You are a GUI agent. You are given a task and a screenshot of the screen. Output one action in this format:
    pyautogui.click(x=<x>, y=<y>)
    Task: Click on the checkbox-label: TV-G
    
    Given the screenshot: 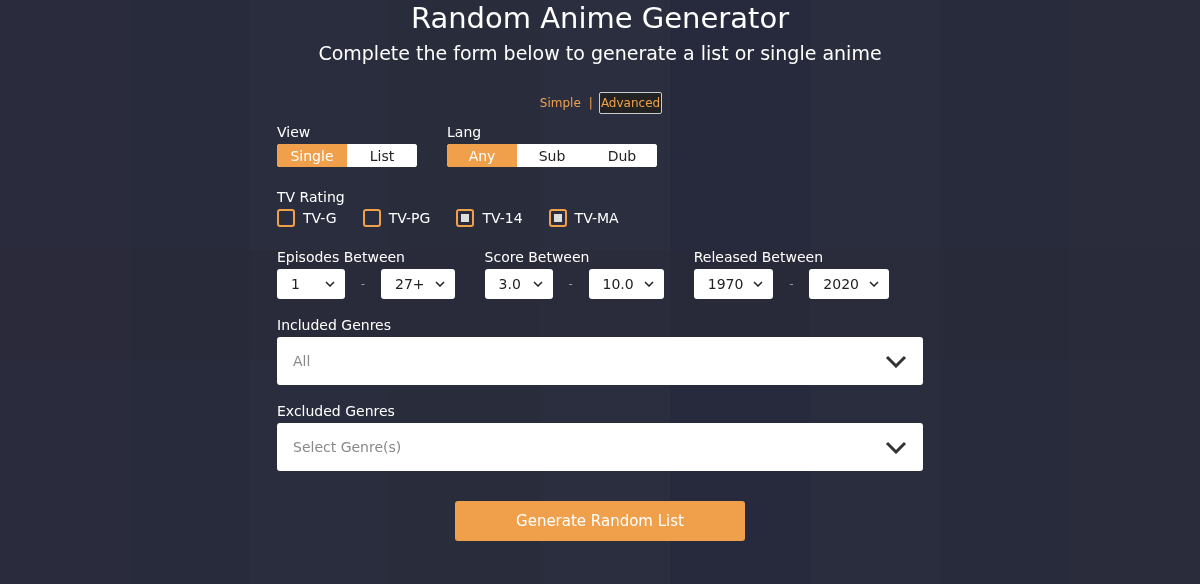 What is the action you would take?
    pyautogui.click(x=320, y=218)
    